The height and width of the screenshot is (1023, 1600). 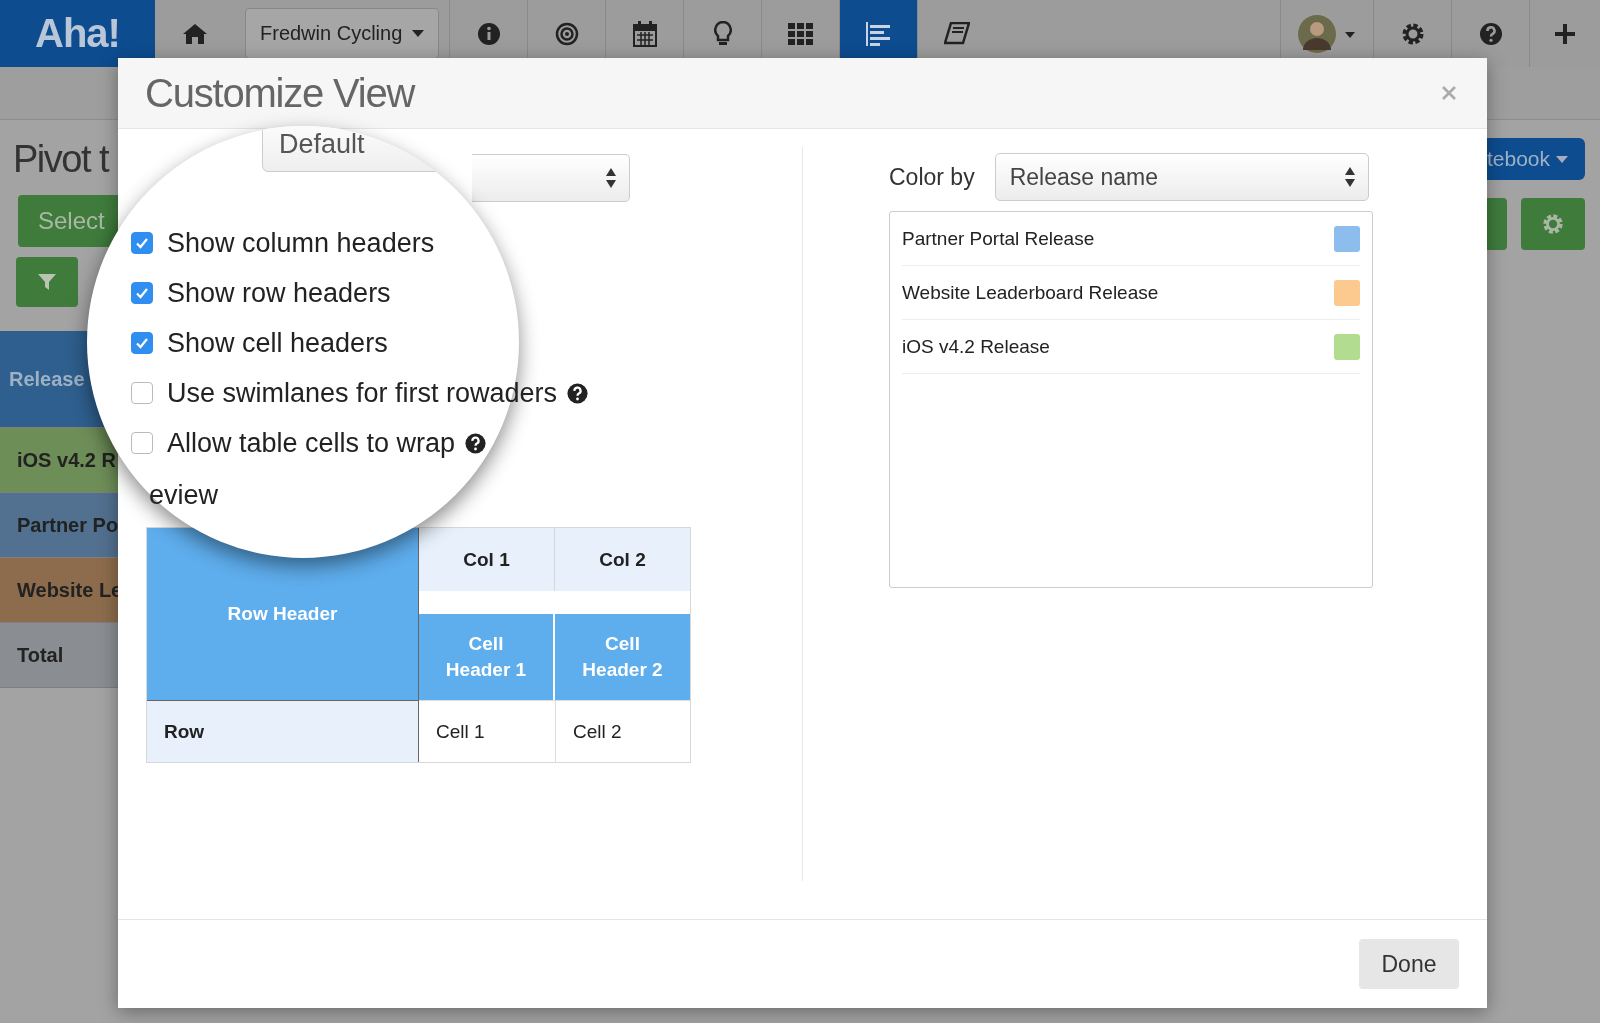 What do you see at coordinates (1181, 177) in the screenshot?
I see `color-by-select: Release name` at bounding box center [1181, 177].